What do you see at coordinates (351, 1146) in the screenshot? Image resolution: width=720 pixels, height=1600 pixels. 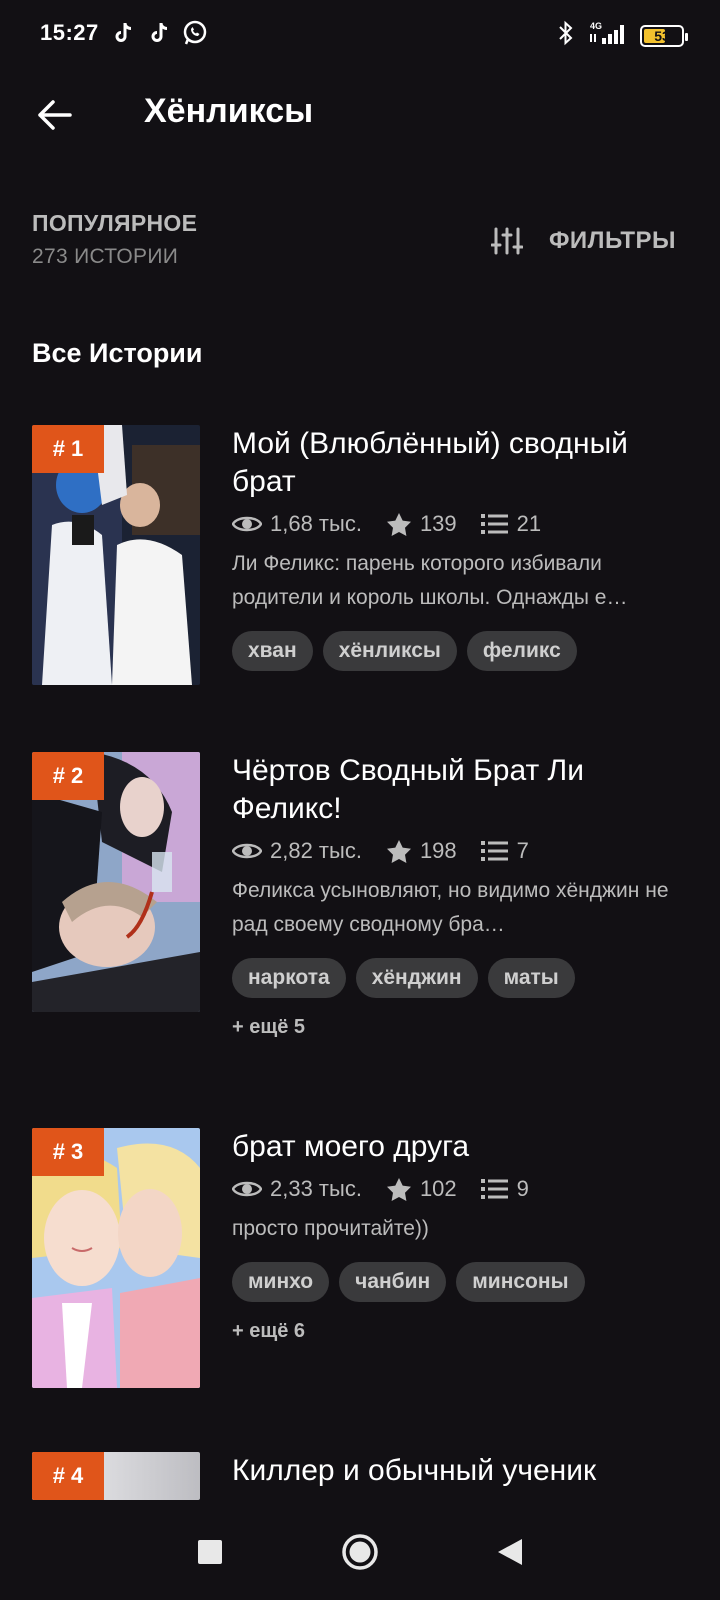 I see `story-title: брат моего друга` at bounding box center [351, 1146].